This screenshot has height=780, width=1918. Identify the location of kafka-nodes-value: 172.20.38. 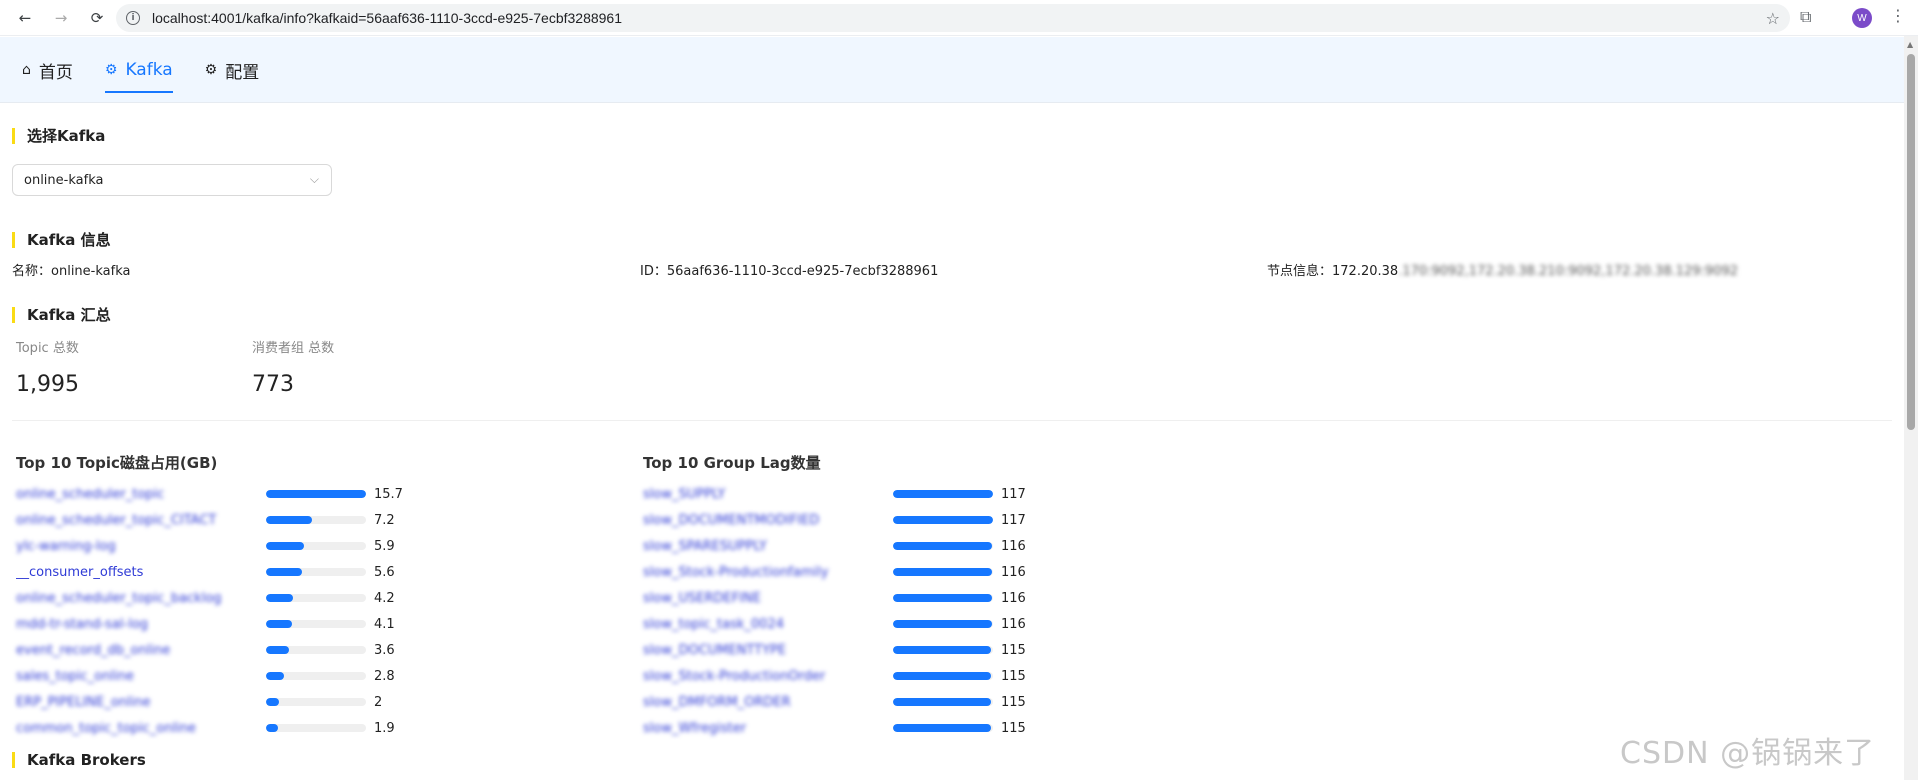
(1365, 271).